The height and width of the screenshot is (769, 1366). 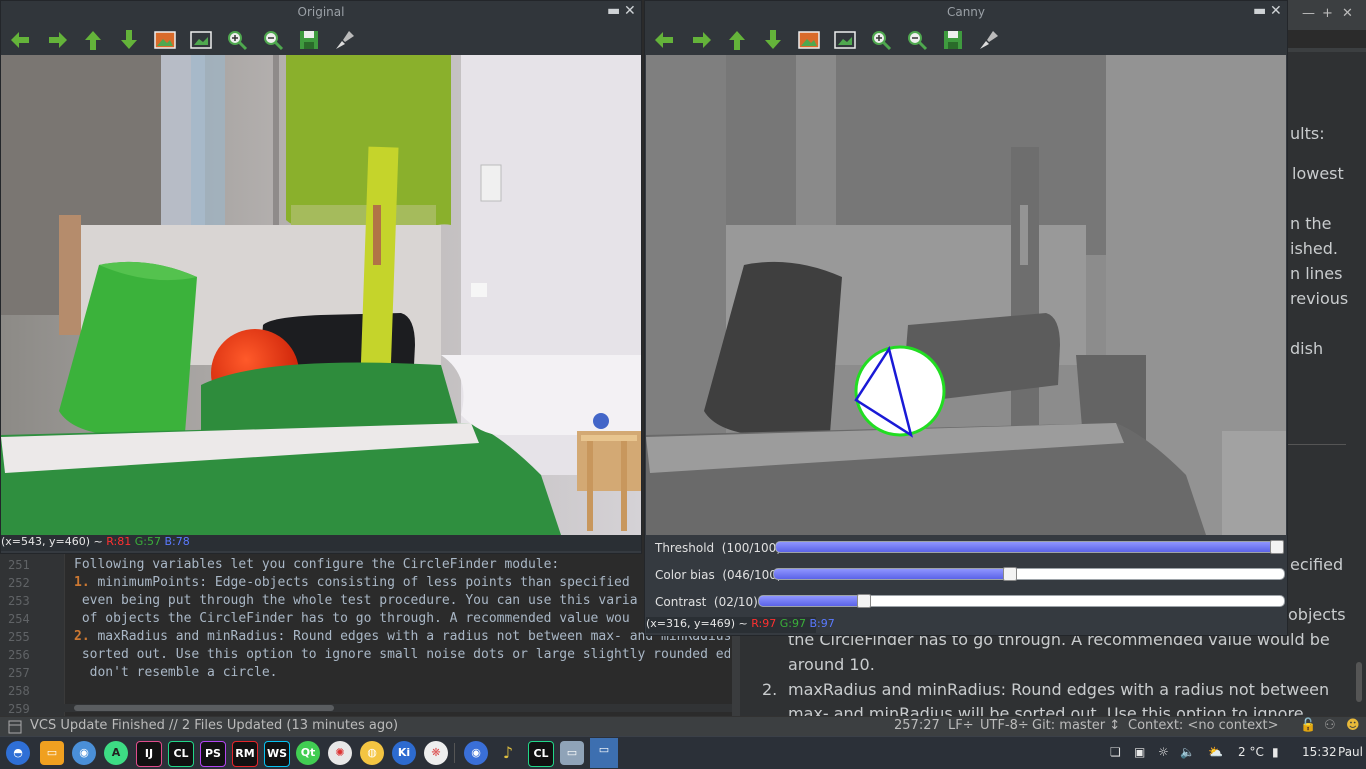 I want to click on preview-divider, so click(x=1316, y=444).